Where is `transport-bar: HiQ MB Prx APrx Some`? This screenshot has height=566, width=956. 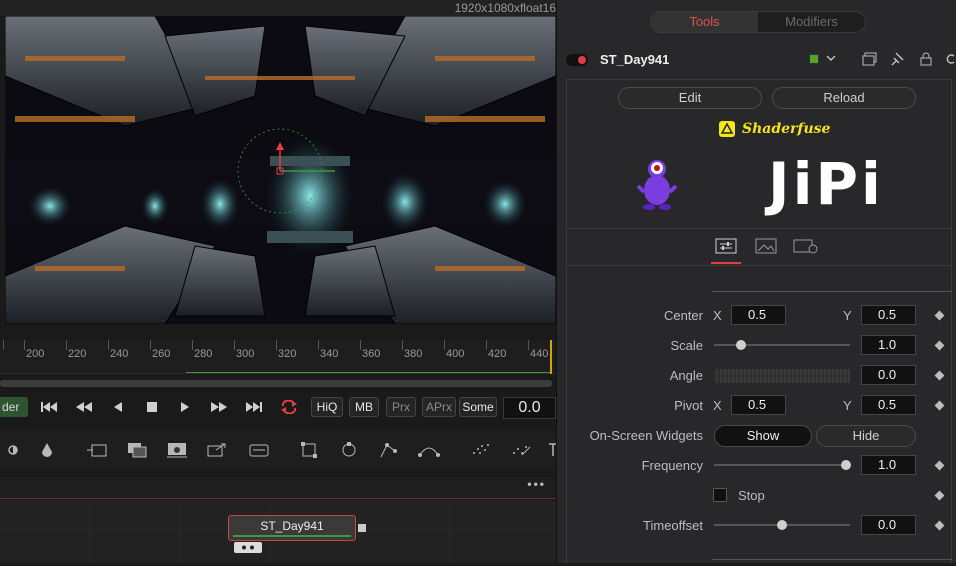
transport-bar: HiQ MB Prx APrx Some is located at coordinates (278, 408).